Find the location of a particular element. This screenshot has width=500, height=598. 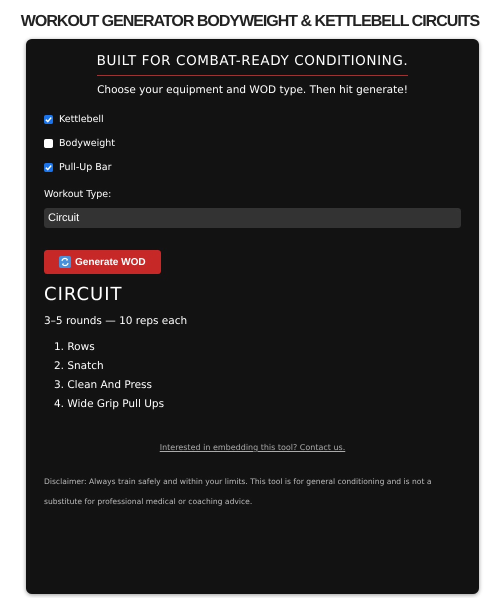

exercise-item: 1. Rows is located at coordinates (75, 347).